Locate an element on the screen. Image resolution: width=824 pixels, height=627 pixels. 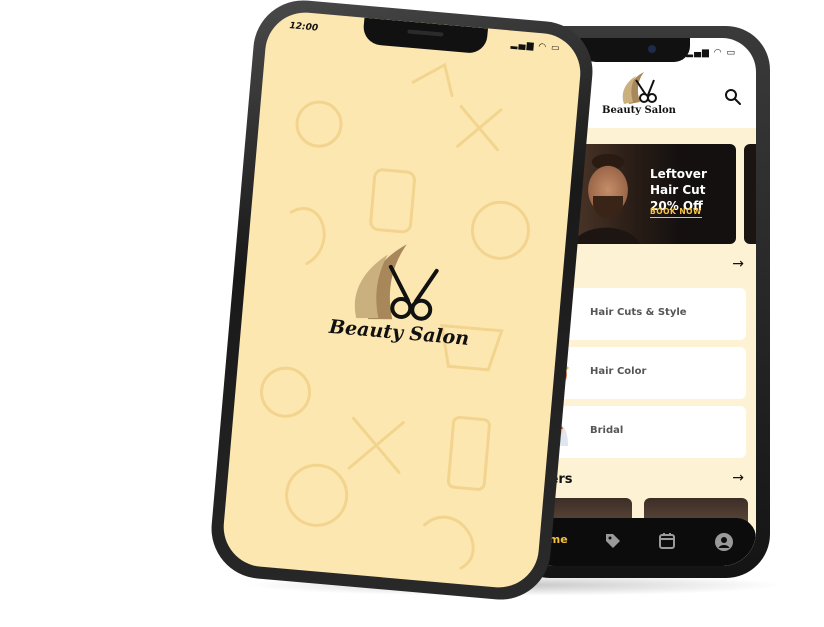
status-icons: ▂▄▆ ◠ ▭ is located at coordinates (711, 53).